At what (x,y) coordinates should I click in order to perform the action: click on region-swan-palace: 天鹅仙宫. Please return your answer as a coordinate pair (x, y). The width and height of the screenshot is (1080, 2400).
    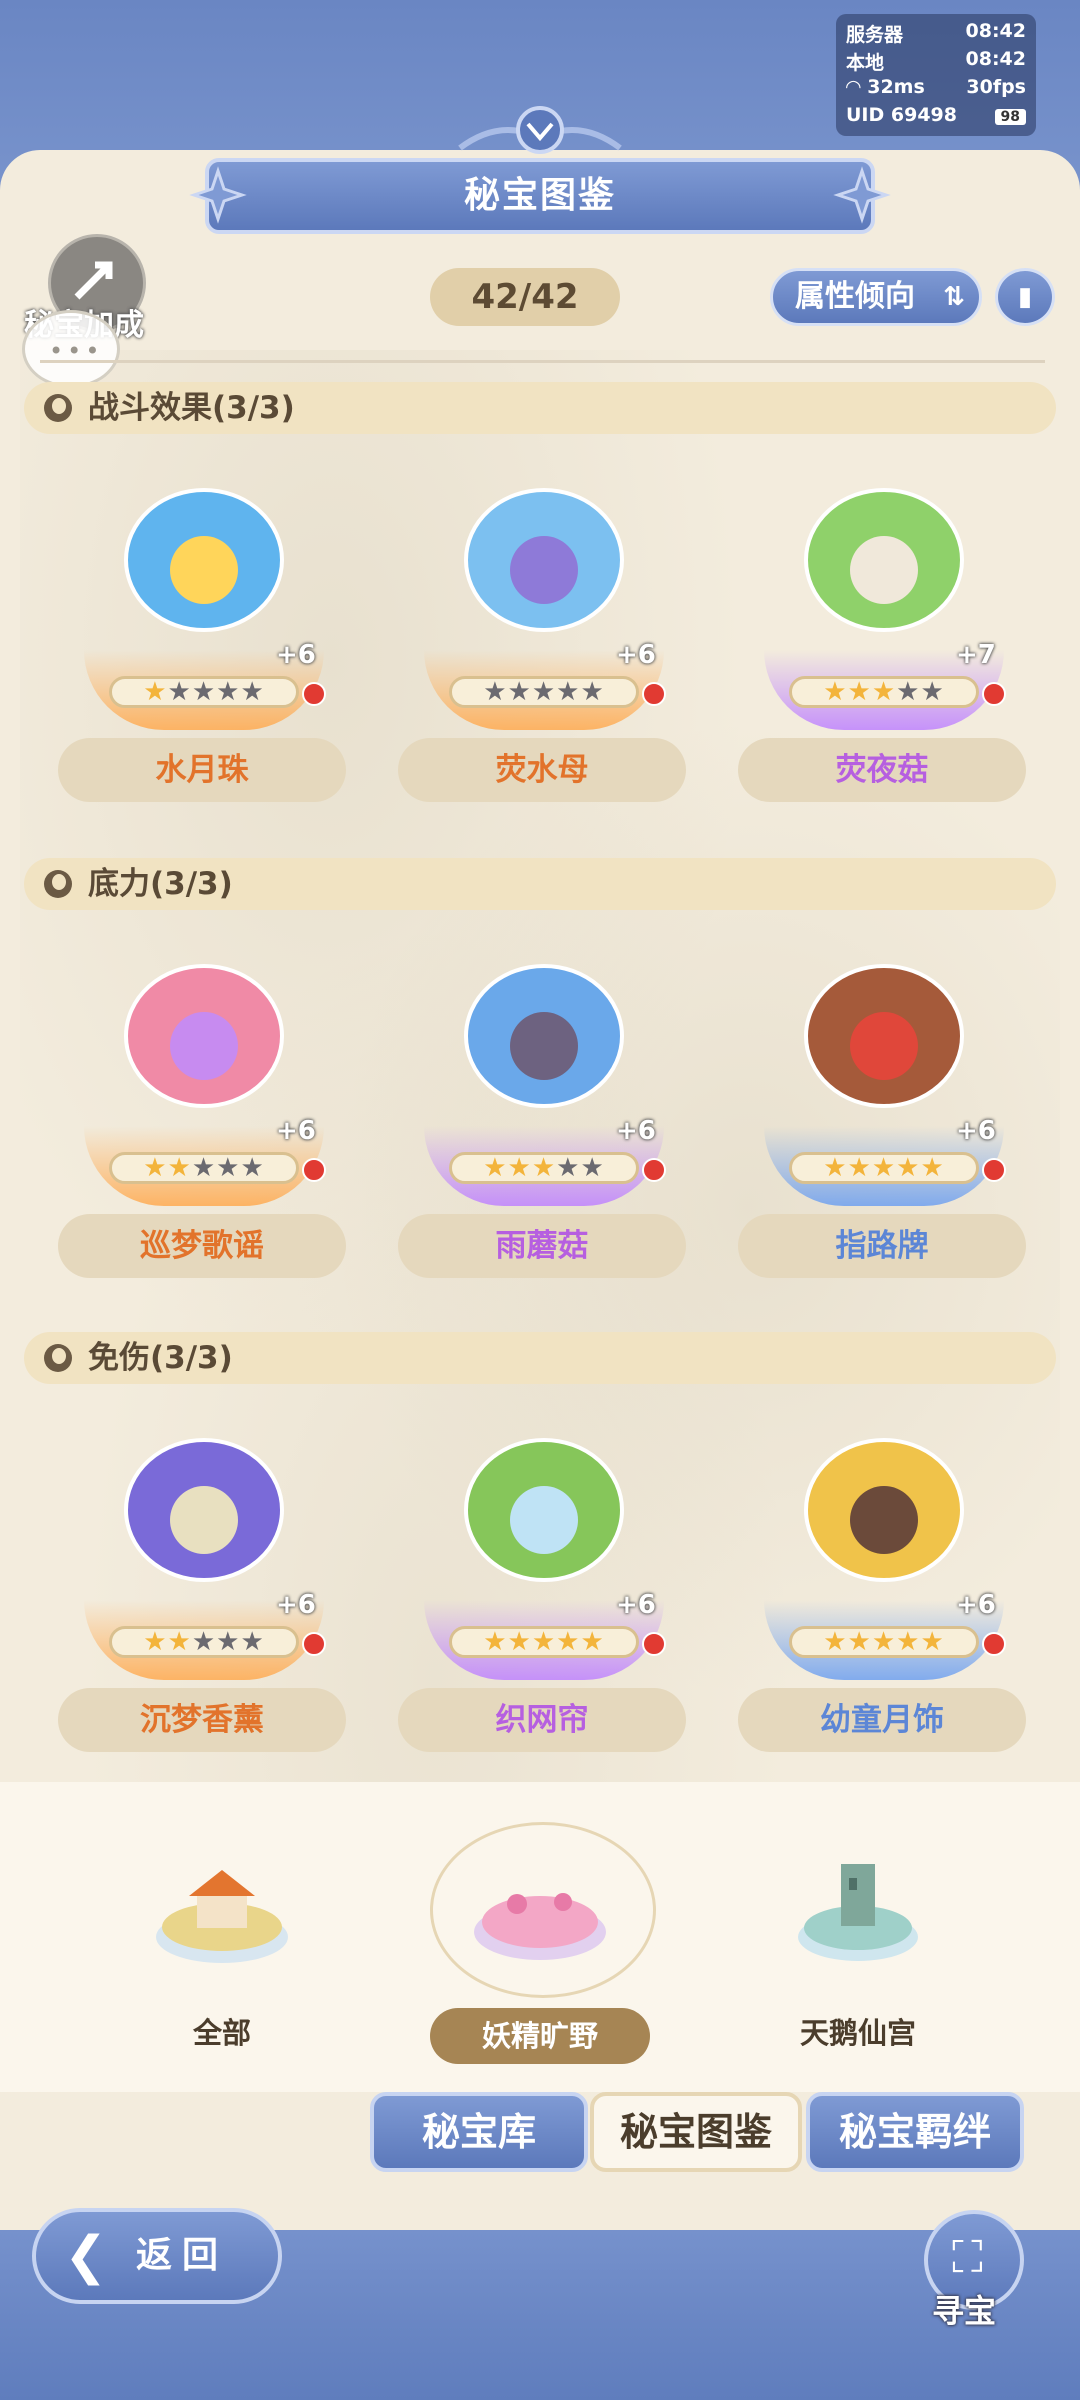
    Looking at the image, I should click on (858, 1937).